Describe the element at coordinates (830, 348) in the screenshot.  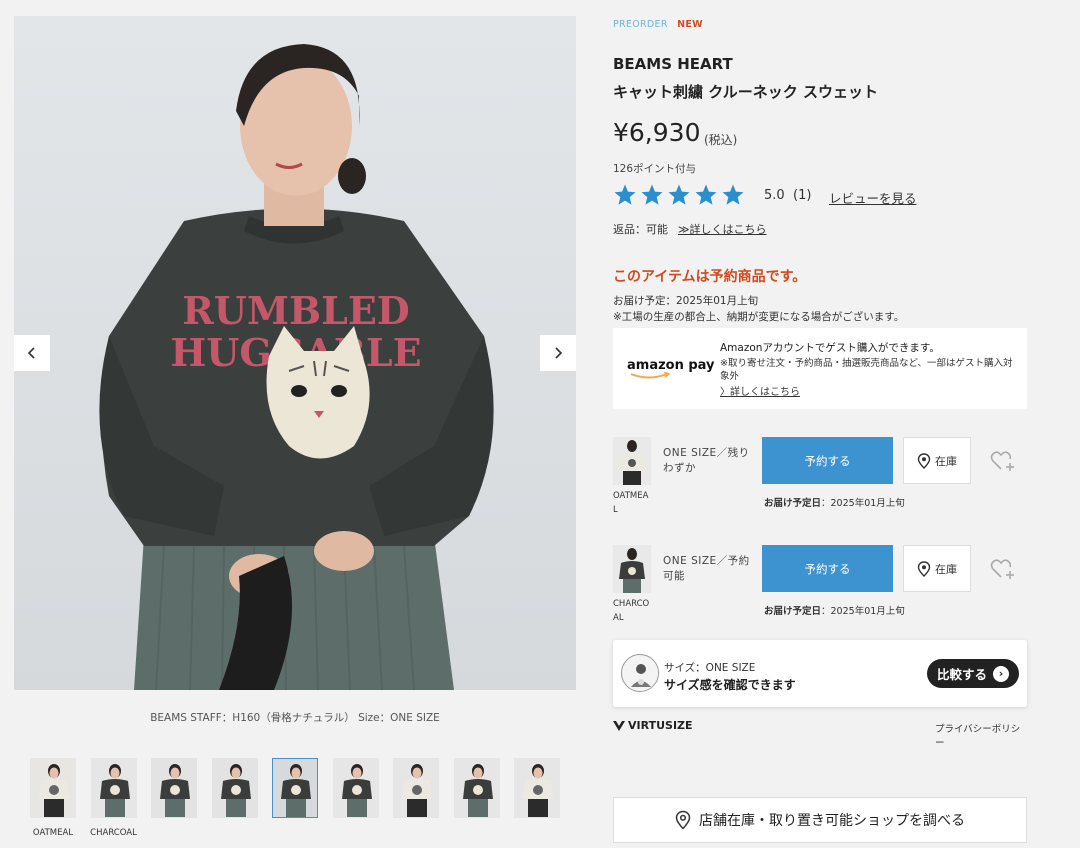
I see `amazon-guest-text: Amazonアカウントでゲスト購入ができます。` at that location.